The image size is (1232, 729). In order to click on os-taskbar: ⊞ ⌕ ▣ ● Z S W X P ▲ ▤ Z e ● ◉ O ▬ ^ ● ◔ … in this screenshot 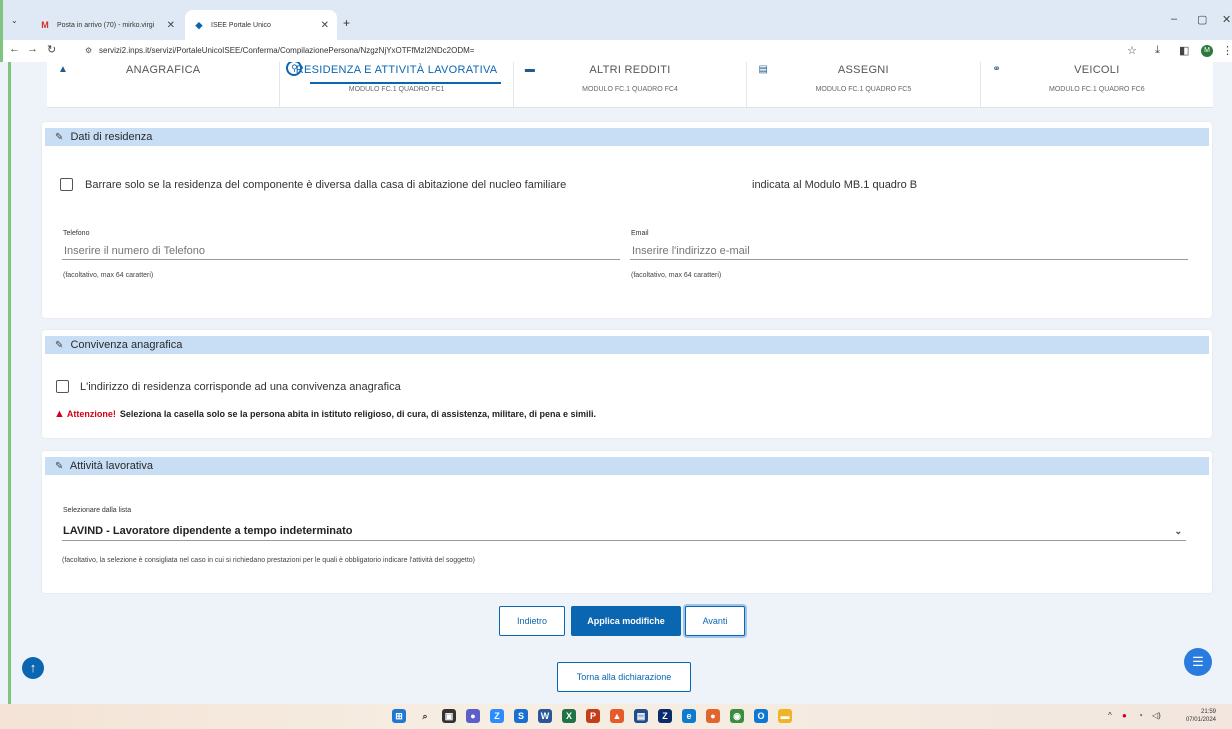, I will do `click(616, 716)`.